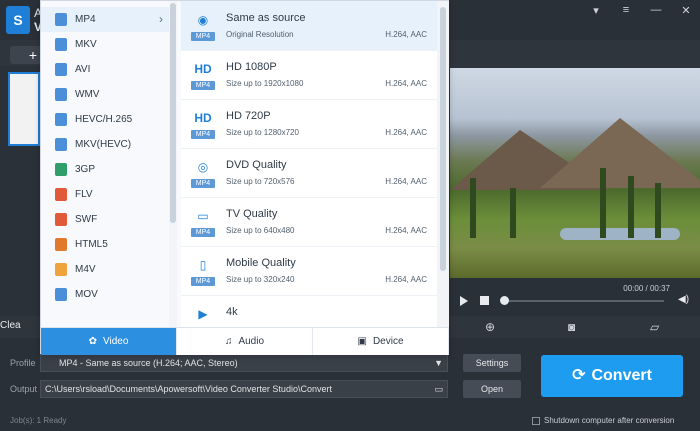  I want to click on format-item-hevc-h-265: HEVC/H.265, so click(105, 119).